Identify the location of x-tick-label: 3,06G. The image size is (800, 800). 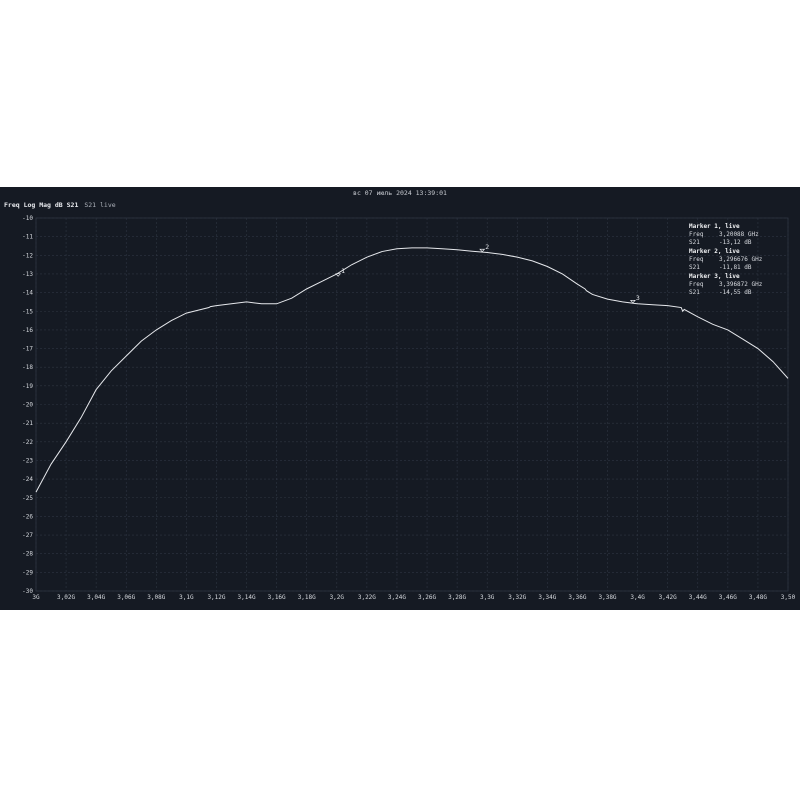
(126, 597).